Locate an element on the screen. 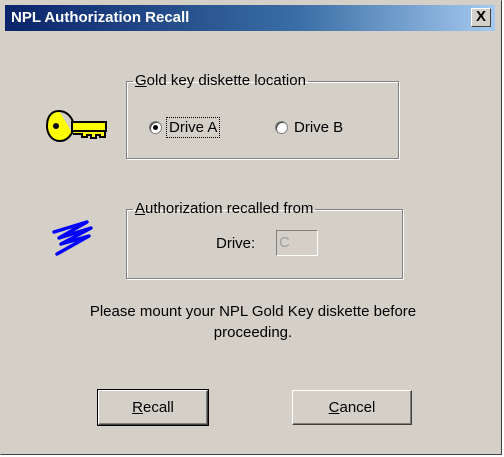  gold-key-location-legend: Gold key diskette location is located at coordinates (220, 80).